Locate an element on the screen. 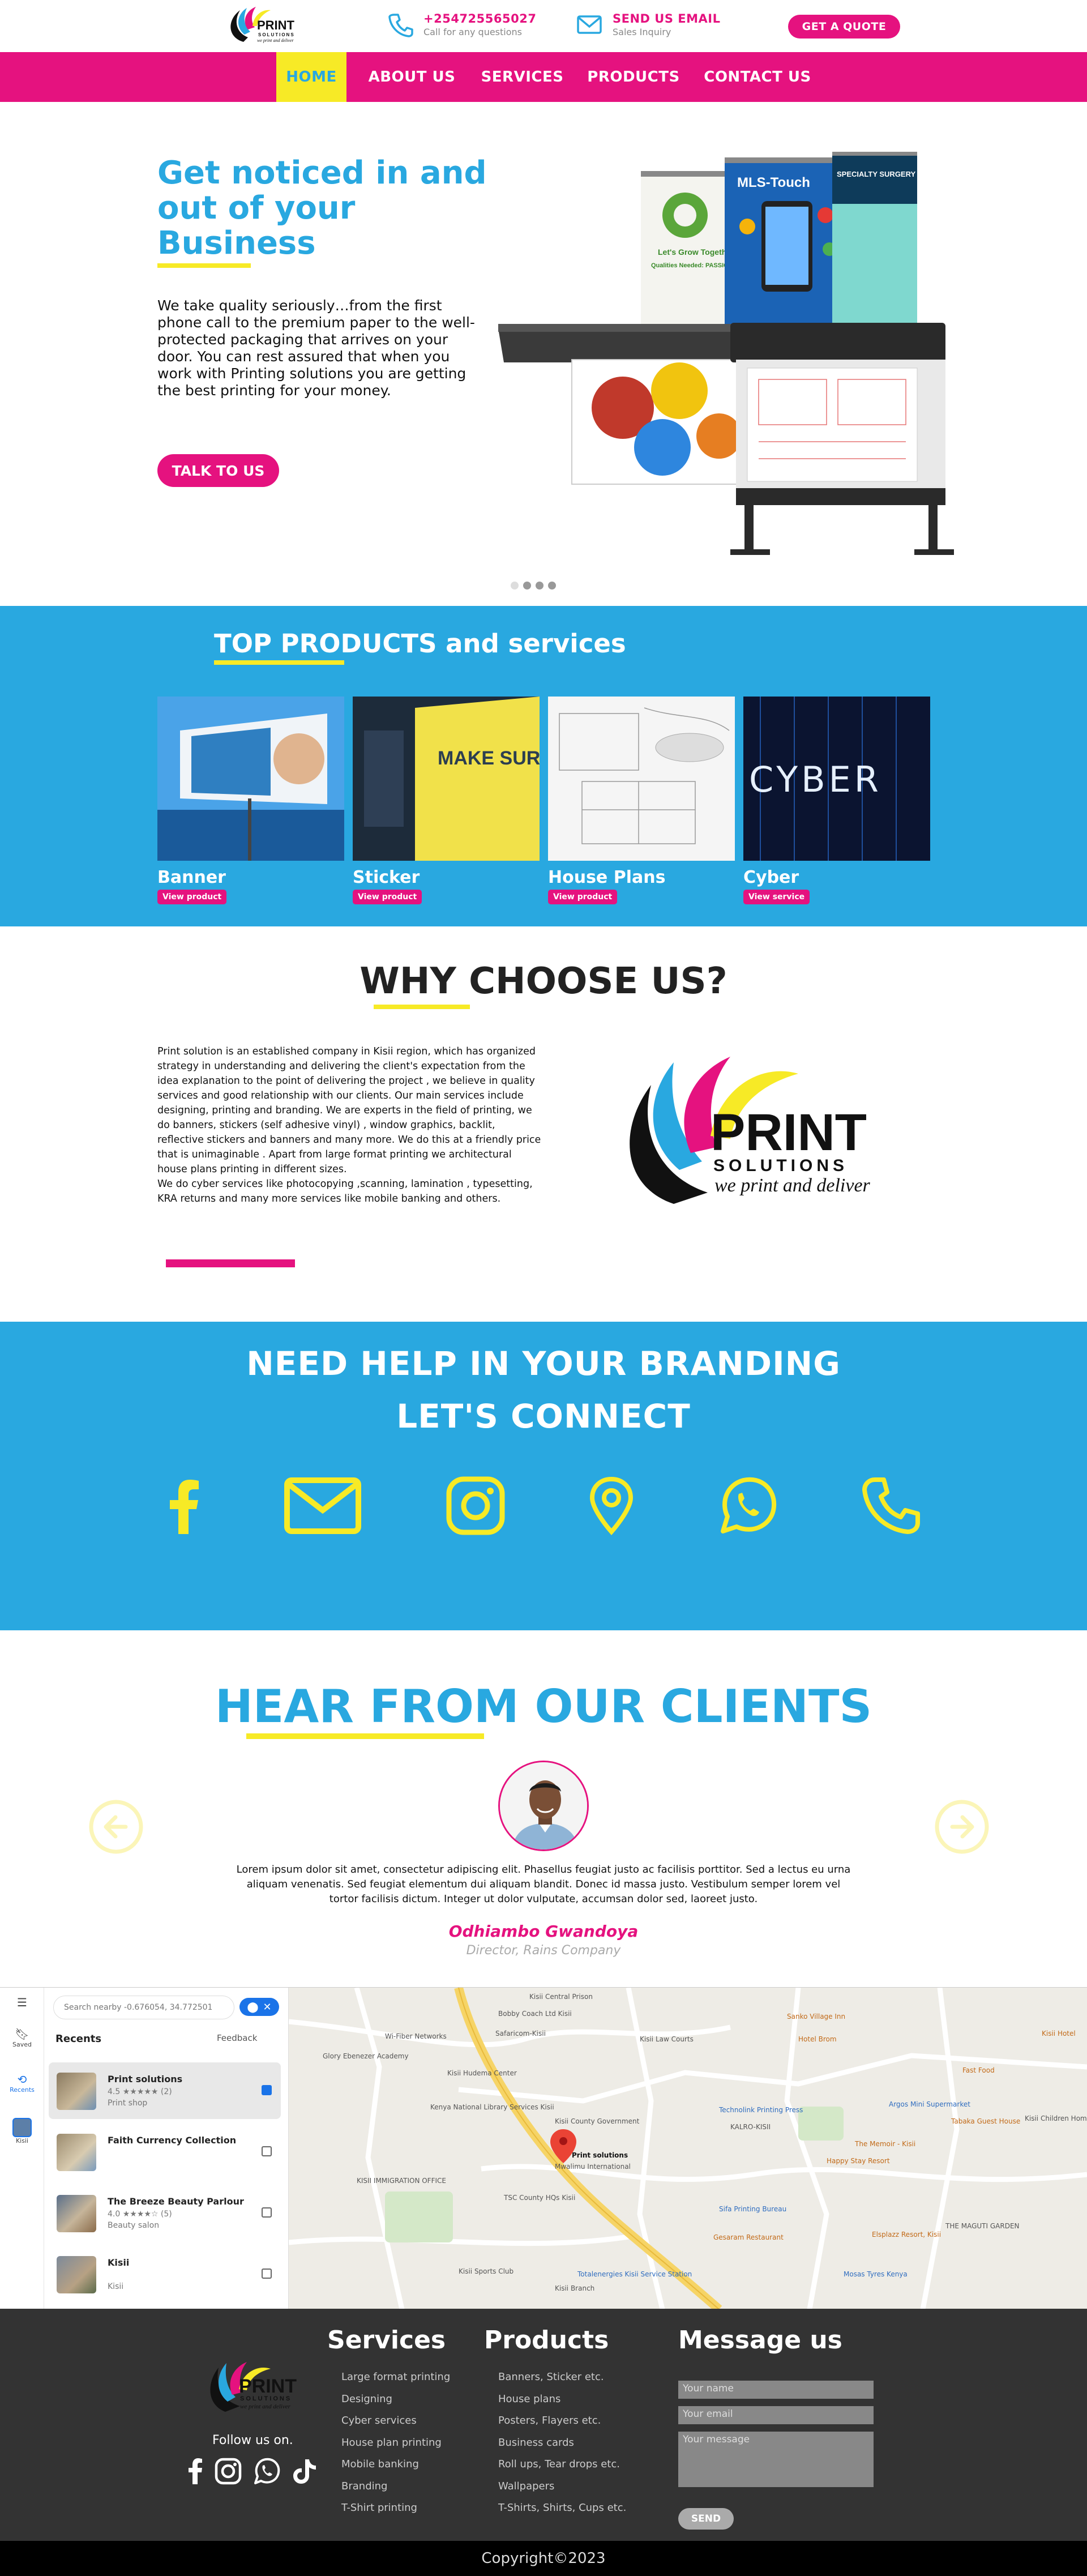 This screenshot has width=1087, height=2576. phone-icon is located at coordinates (892, 1506).